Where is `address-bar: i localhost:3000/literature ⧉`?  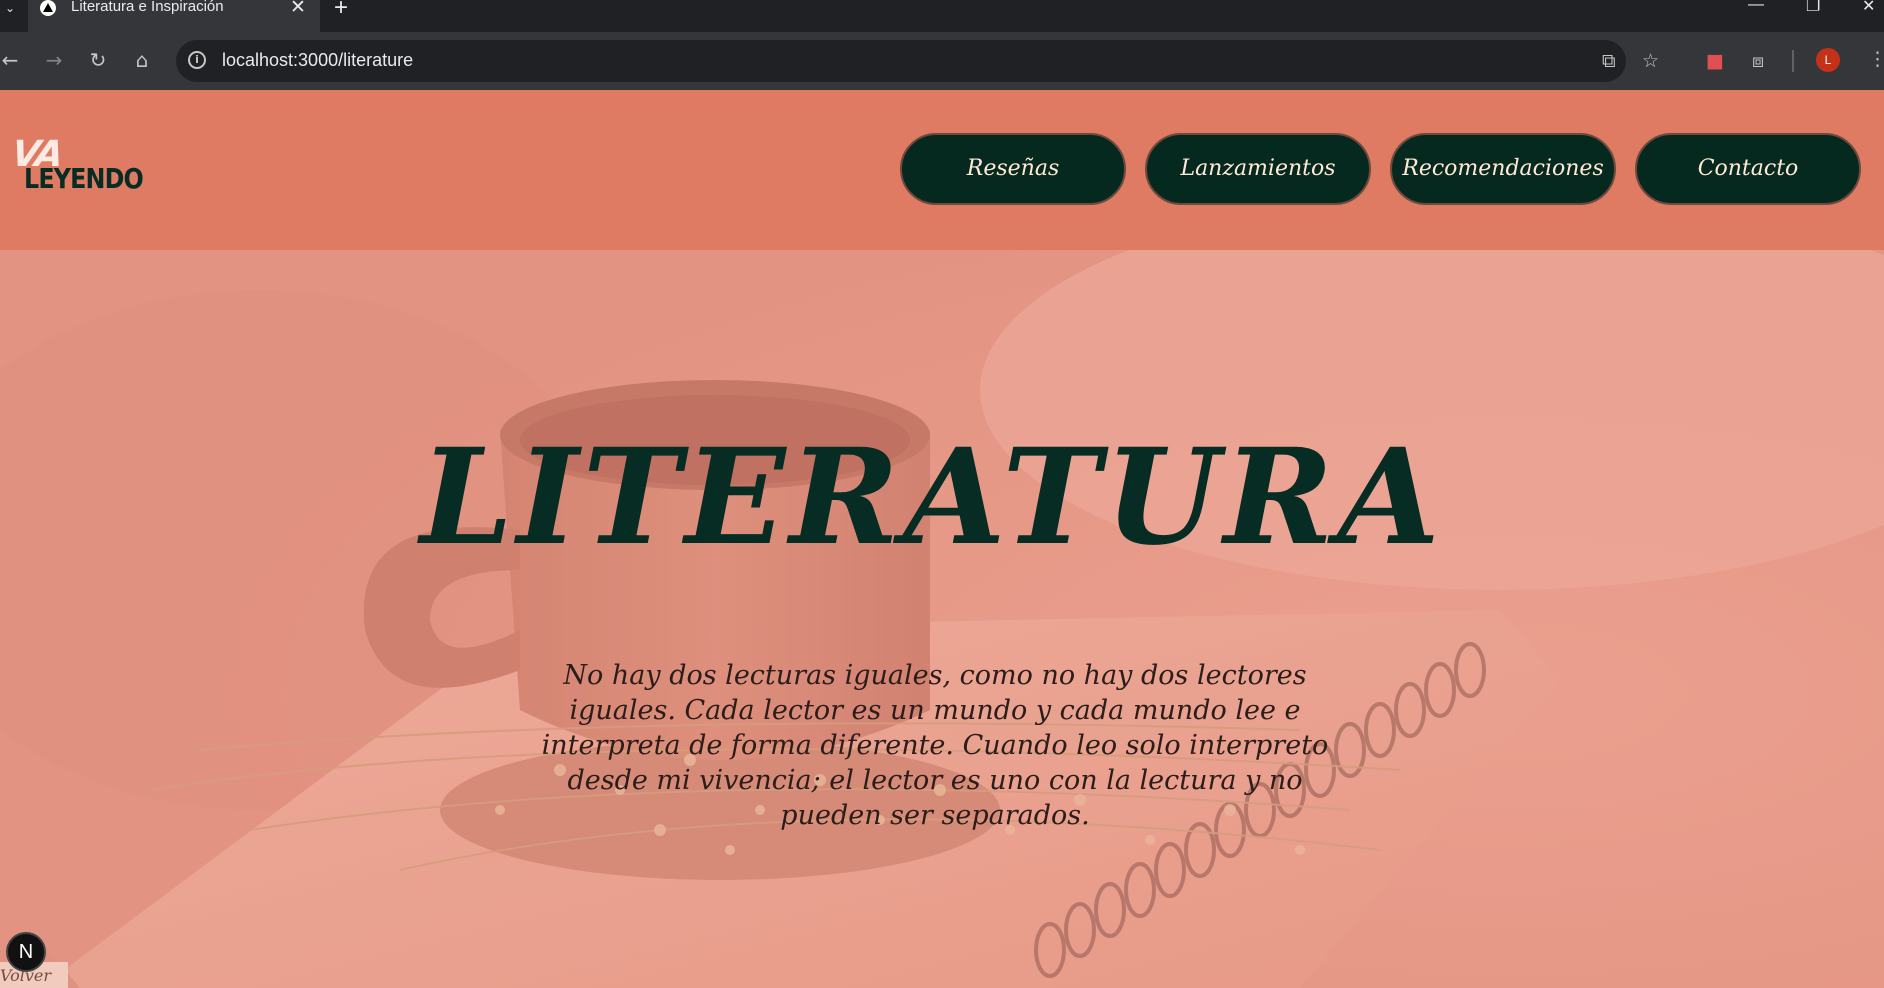 address-bar: i localhost:3000/literature ⧉ is located at coordinates (901, 61).